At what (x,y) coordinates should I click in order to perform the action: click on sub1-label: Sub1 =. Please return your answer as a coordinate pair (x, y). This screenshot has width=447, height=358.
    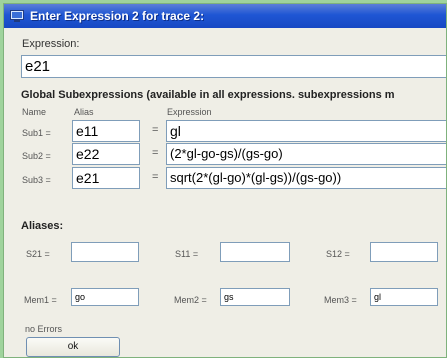
    Looking at the image, I should click on (36, 133).